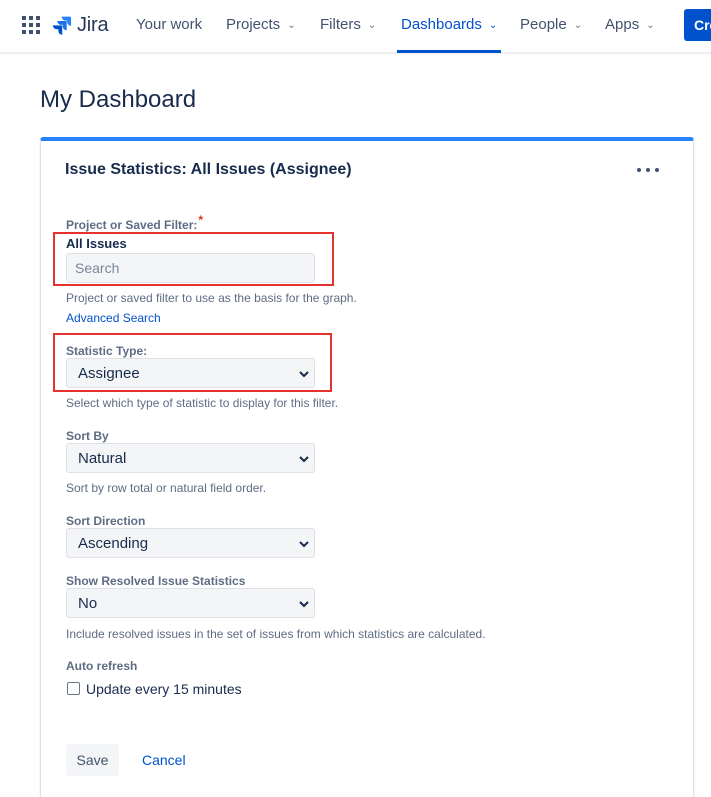 This screenshot has height=797, width=711. I want to click on app-grid-icon, so click(31, 25).